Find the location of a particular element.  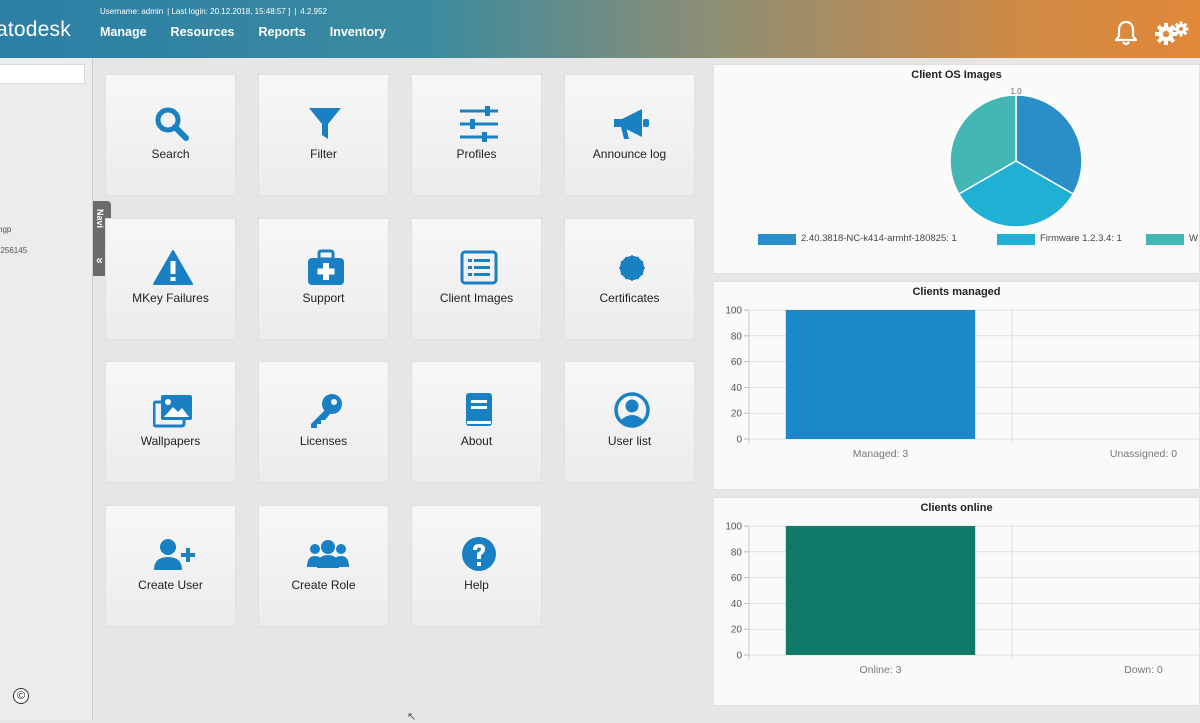

copyright-symbol: © is located at coordinates (21, 696).